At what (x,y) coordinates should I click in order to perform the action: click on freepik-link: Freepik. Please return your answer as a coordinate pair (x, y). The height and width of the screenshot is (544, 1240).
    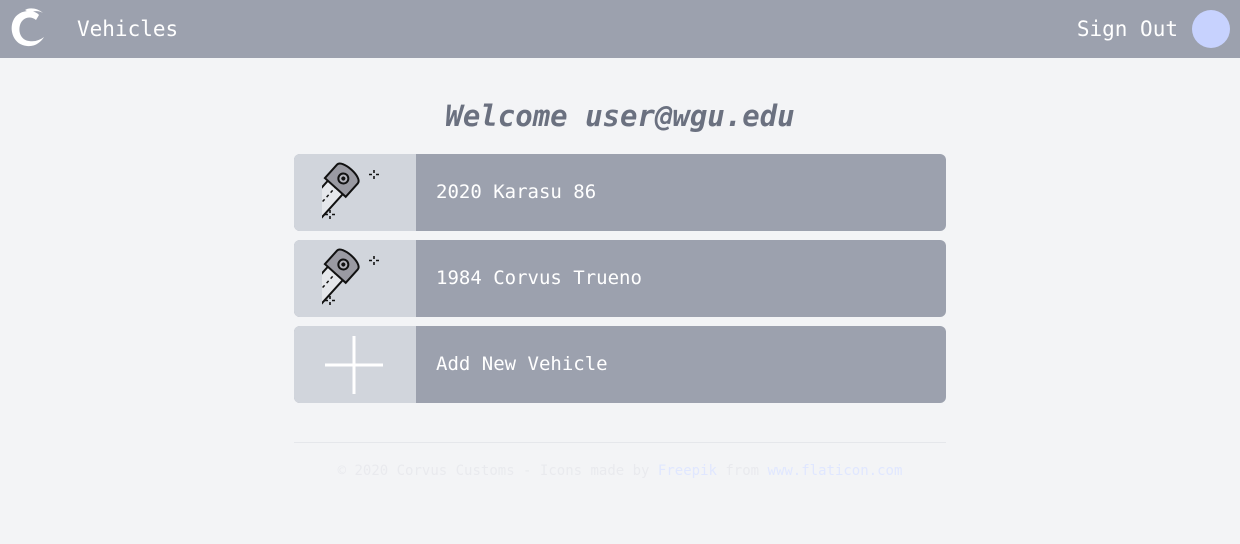
    Looking at the image, I should click on (687, 471).